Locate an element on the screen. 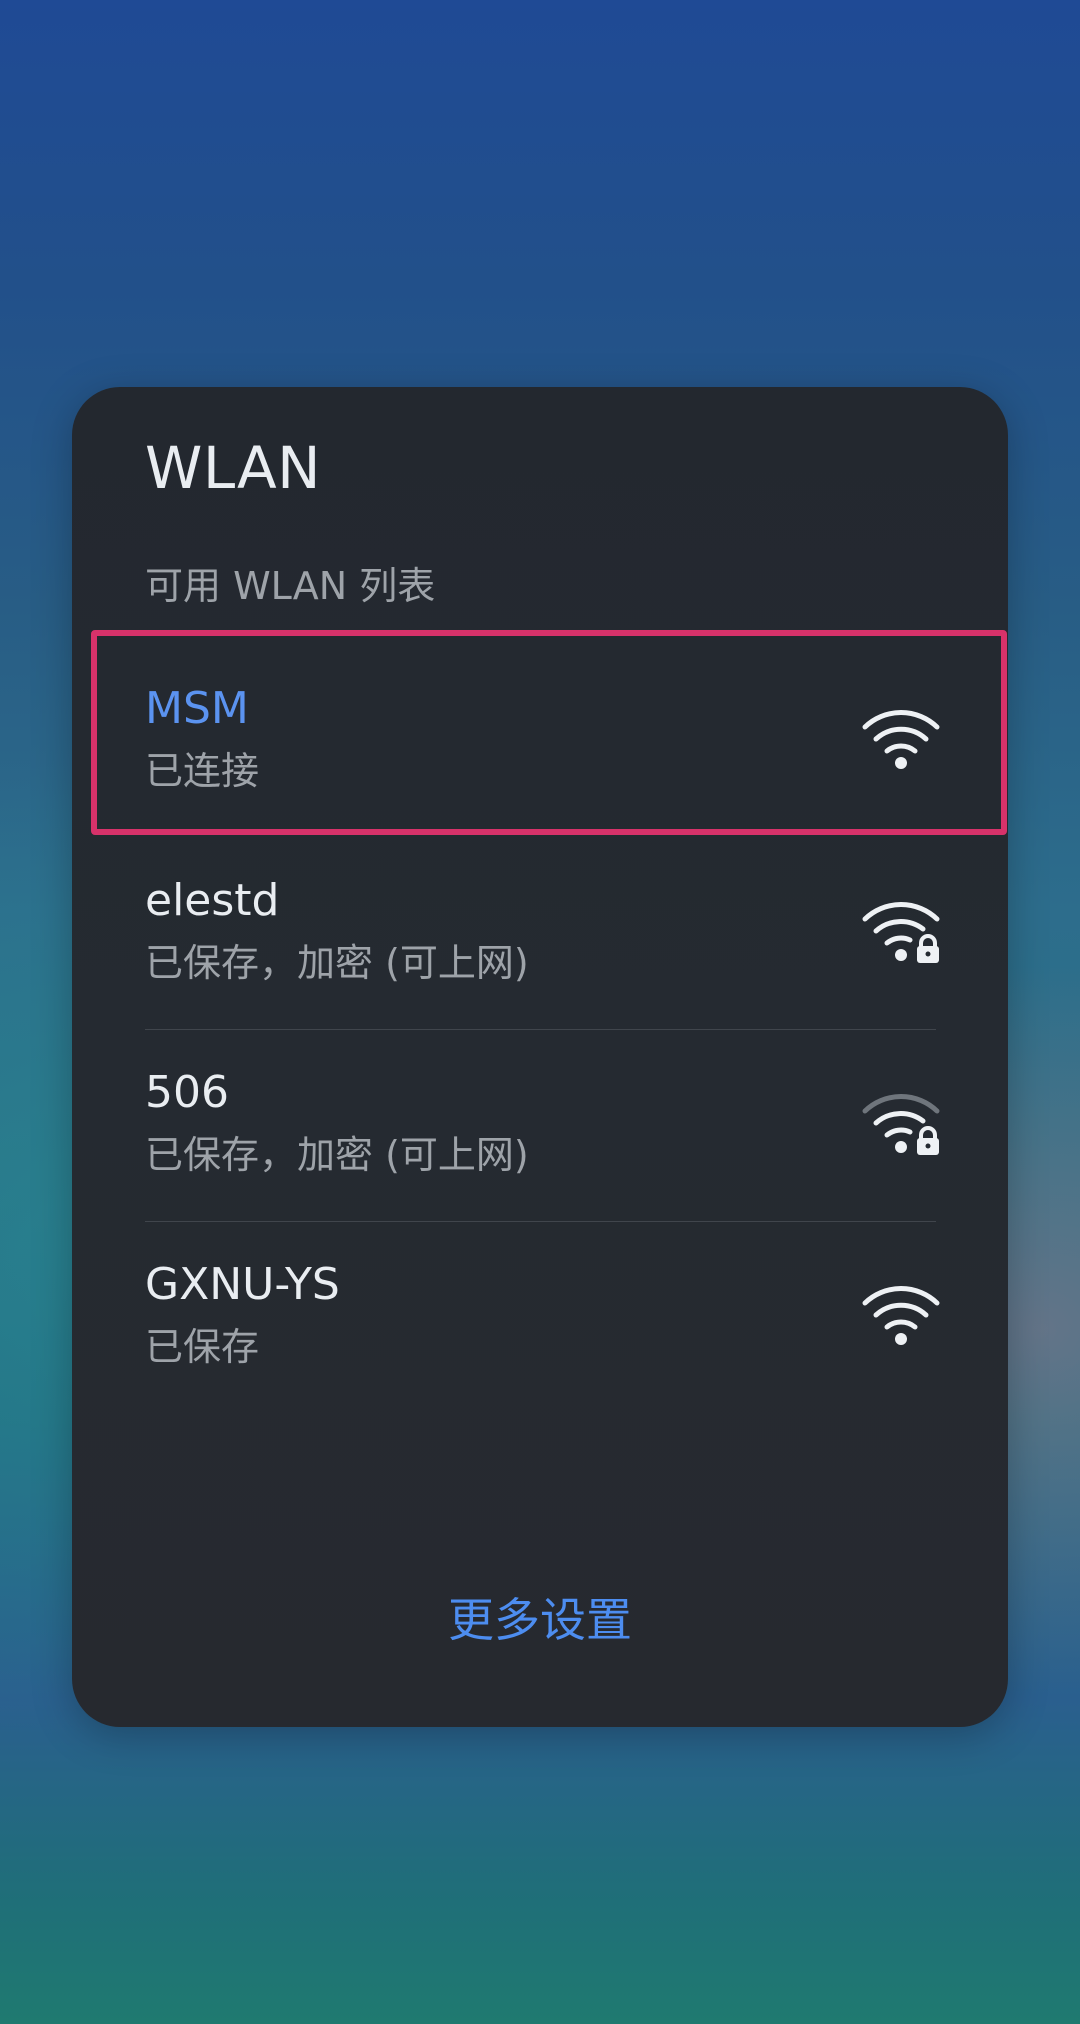 The width and height of the screenshot is (1080, 2024). network-status: 已保存 is located at coordinates (202, 1347).